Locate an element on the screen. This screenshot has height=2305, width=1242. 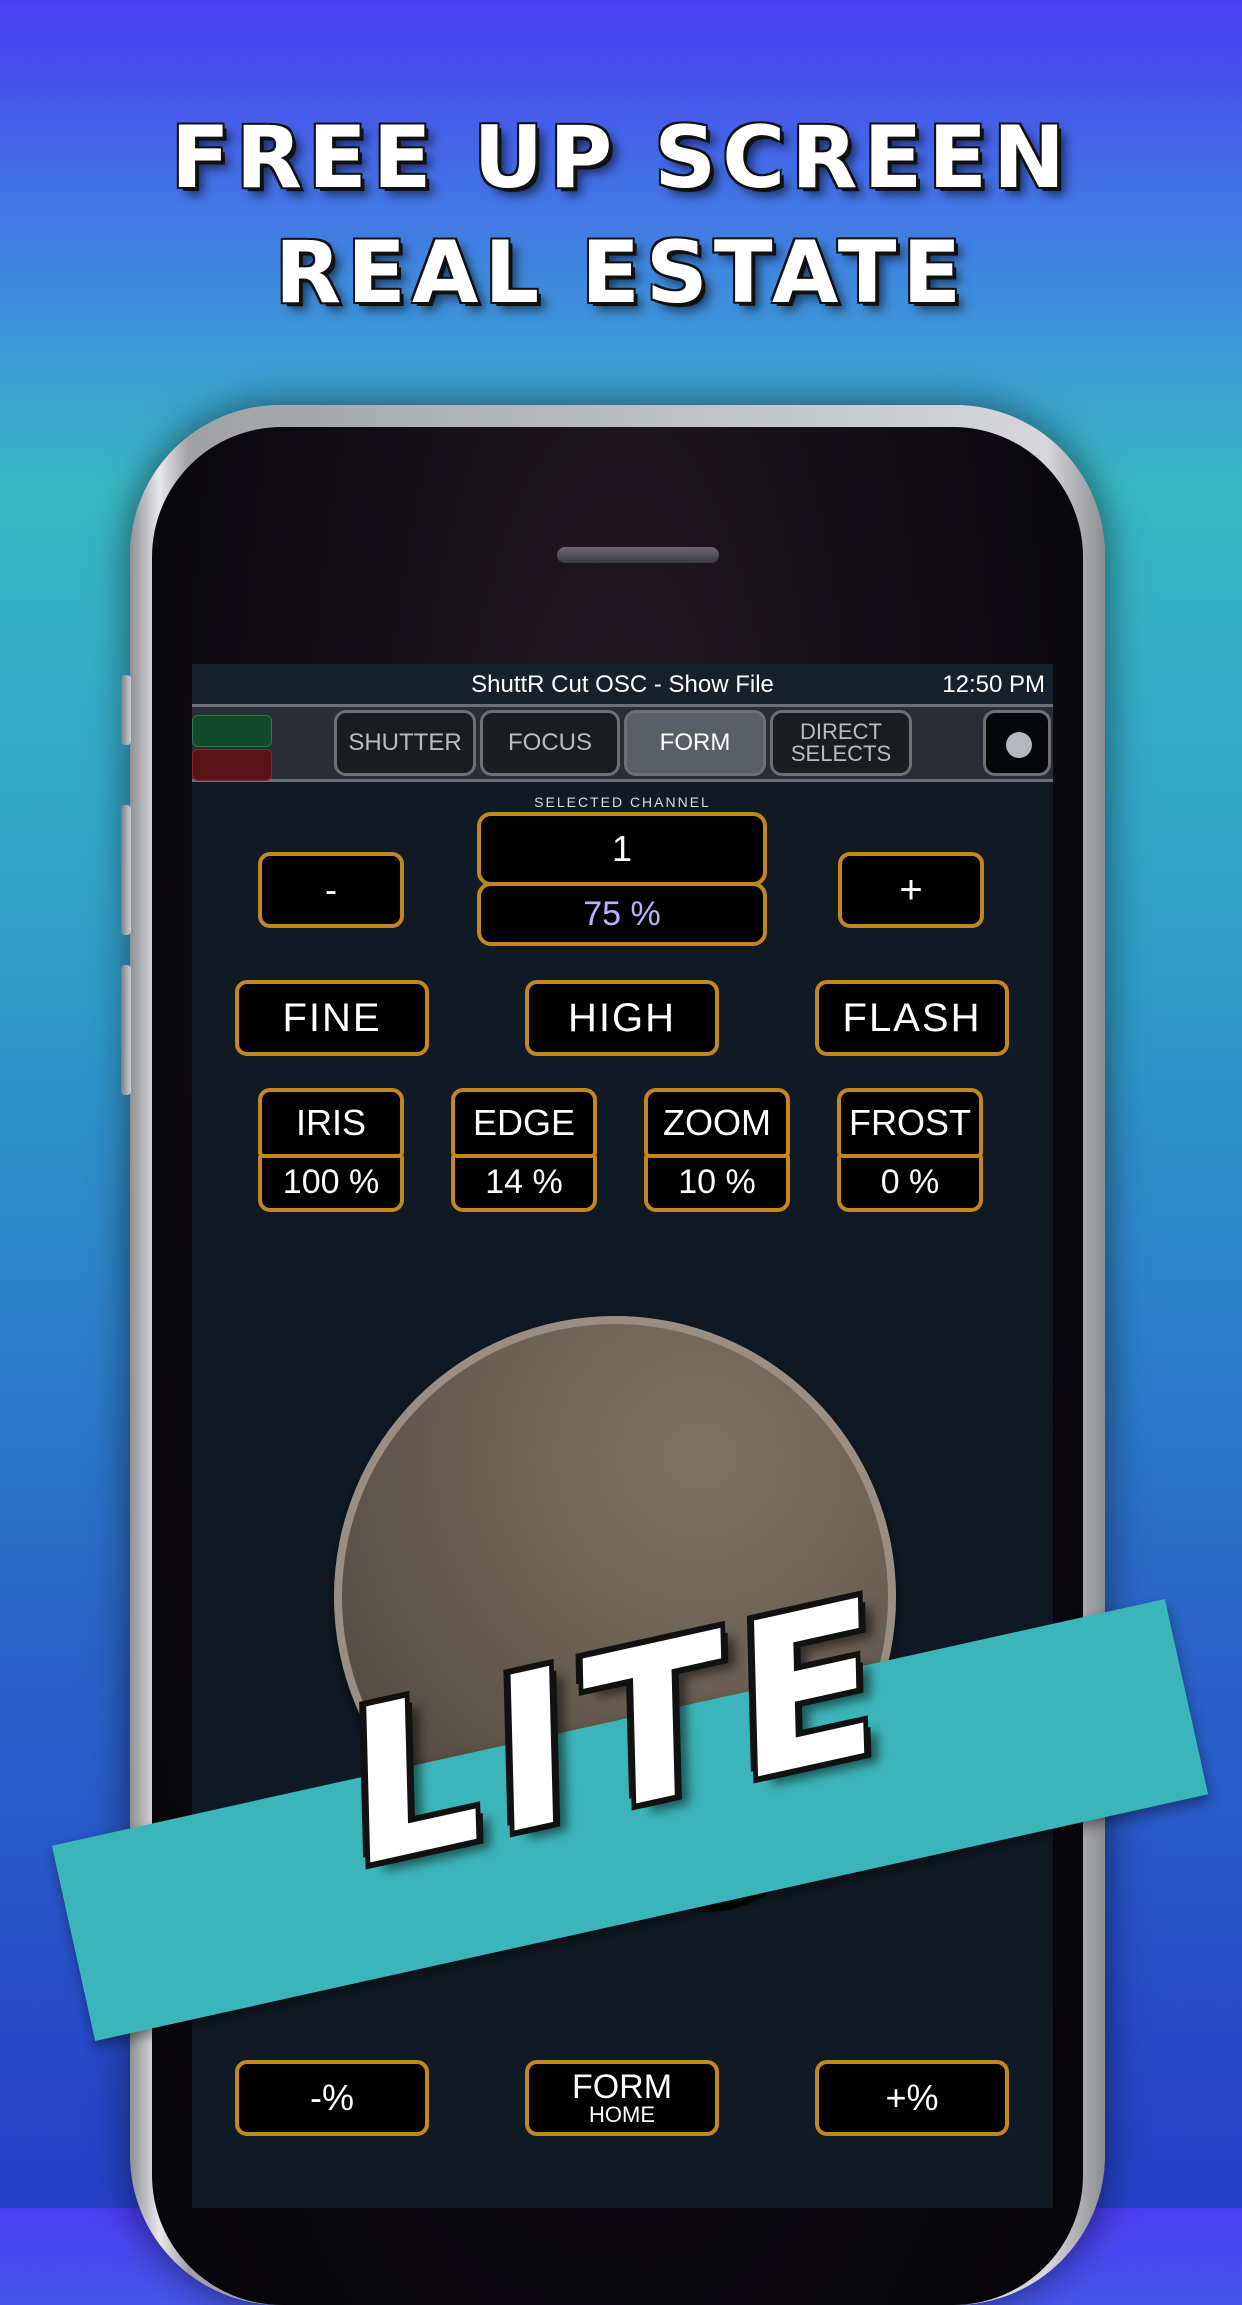
edge-button: EDGE is located at coordinates (524, 1123).